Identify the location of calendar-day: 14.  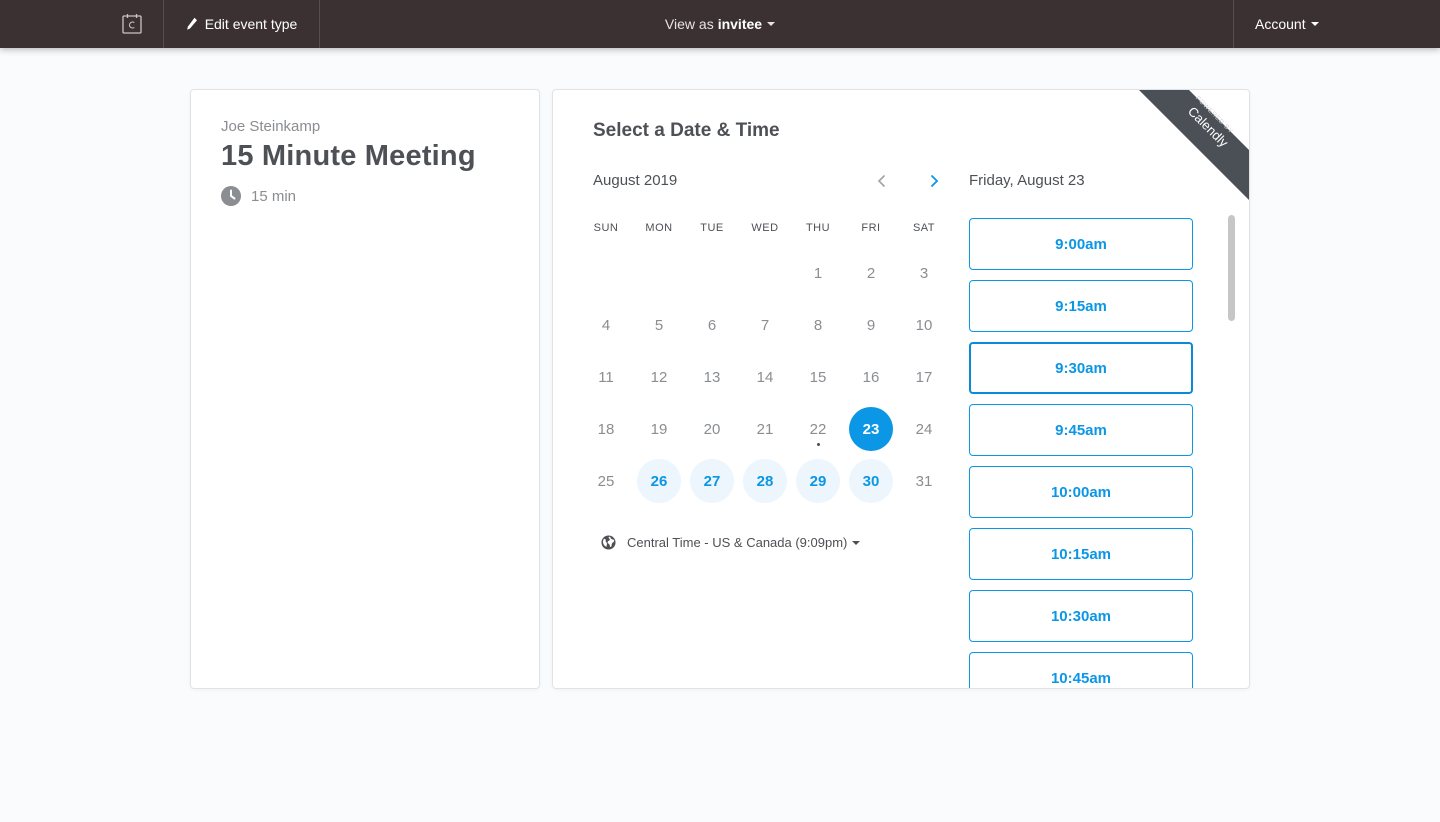
(765, 377).